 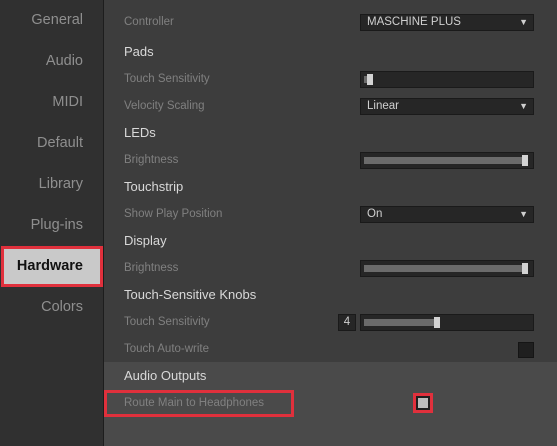 What do you see at coordinates (423, 403) in the screenshot?
I see `checkbox-check-icon` at bounding box center [423, 403].